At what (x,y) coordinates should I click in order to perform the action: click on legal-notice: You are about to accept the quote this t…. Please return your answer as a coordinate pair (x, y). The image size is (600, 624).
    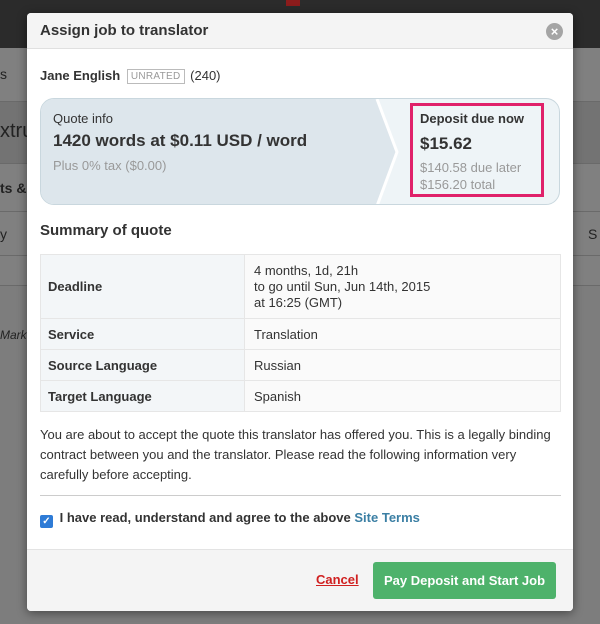
    Looking at the image, I should click on (295, 454).